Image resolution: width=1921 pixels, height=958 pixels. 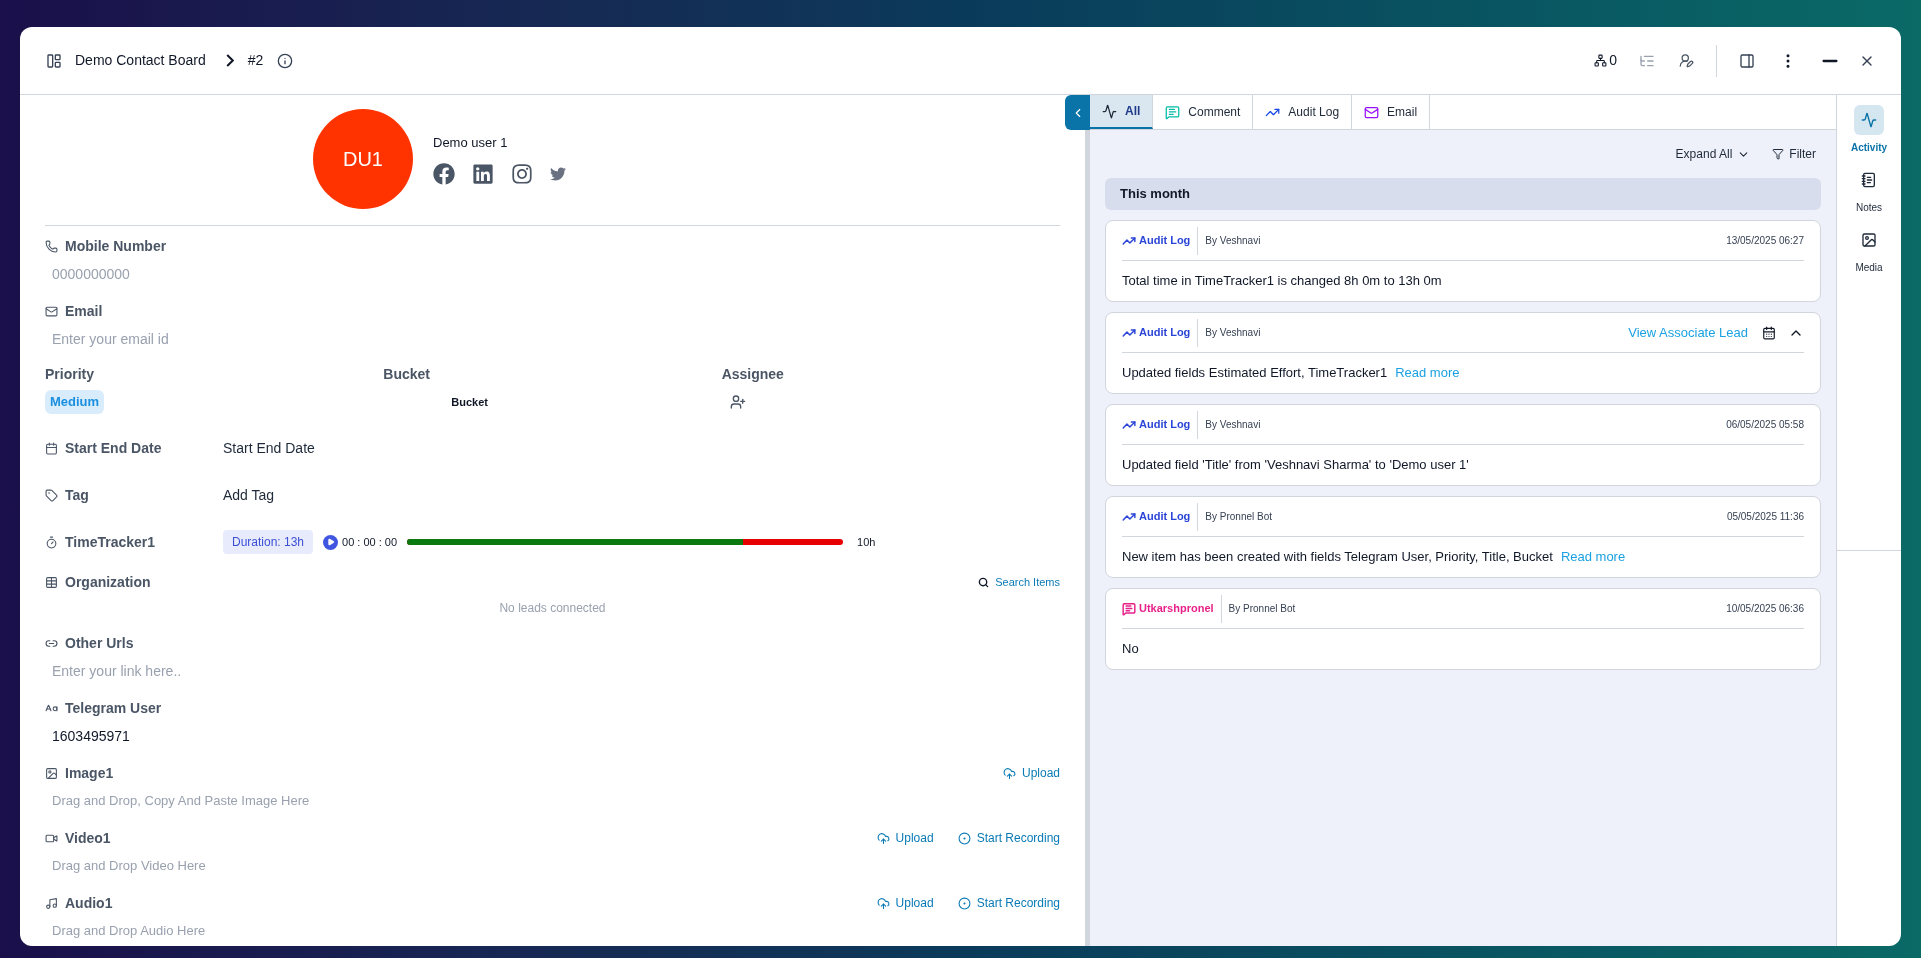 What do you see at coordinates (1374, 557) in the screenshot?
I see `activity-text: New item has been created with fields Telegram User, Priority, Title, Bucket Read more` at bounding box center [1374, 557].